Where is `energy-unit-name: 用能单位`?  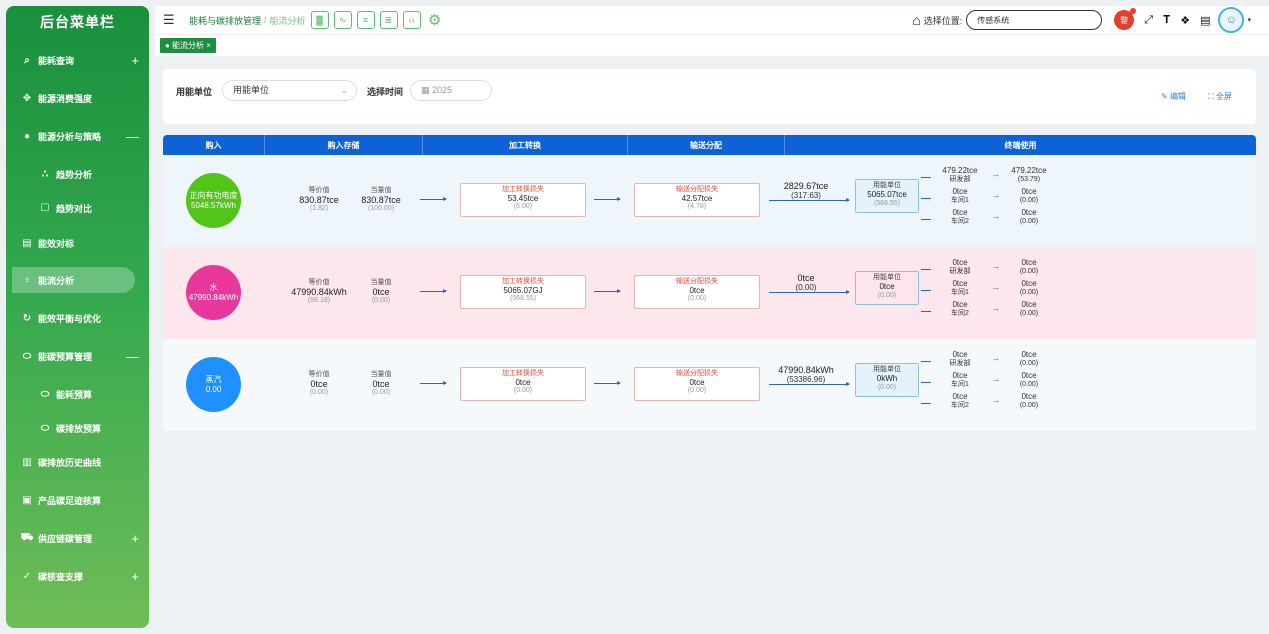
energy-unit-name: 用能单位 is located at coordinates (887, 369).